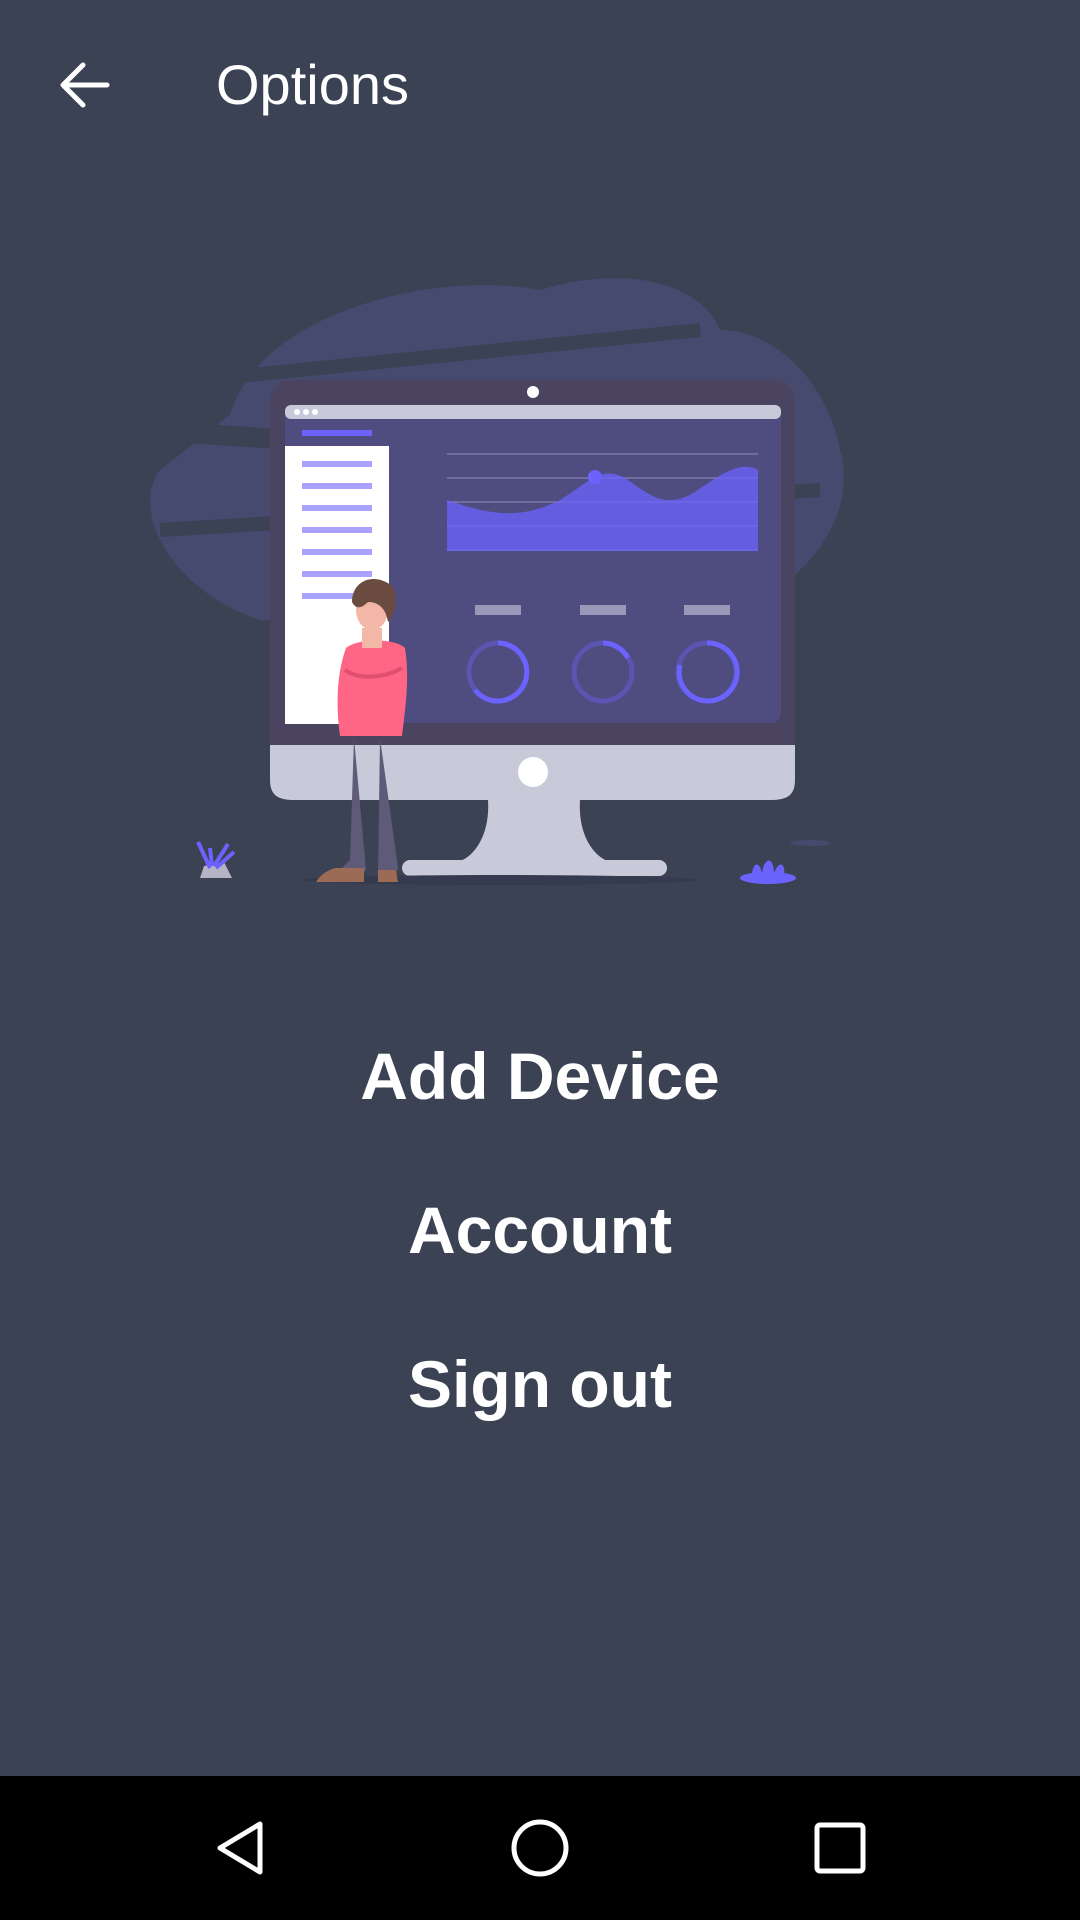  I want to click on arrow-back-icon, so click(85, 85).